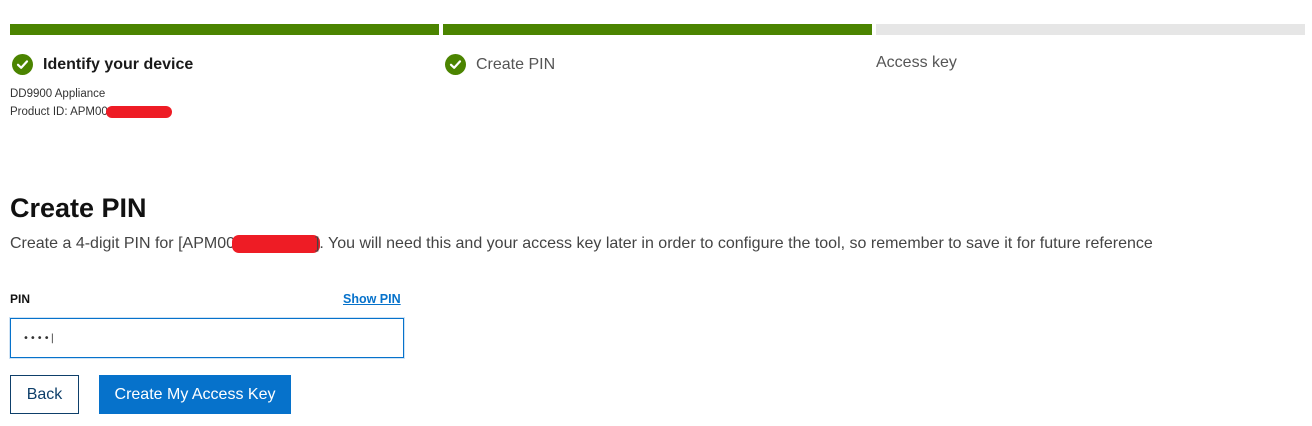 The width and height of the screenshot is (1312, 426). Describe the element at coordinates (78, 208) in the screenshot. I see `page-title: Create PIN` at that location.